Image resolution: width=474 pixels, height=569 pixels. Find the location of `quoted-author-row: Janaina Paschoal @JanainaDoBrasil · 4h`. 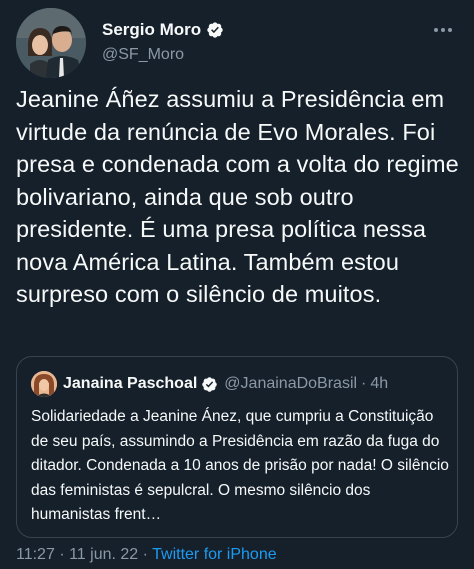

quoted-author-row: Janaina Paschoal @JanainaDoBrasil · 4h is located at coordinates (209, 384).